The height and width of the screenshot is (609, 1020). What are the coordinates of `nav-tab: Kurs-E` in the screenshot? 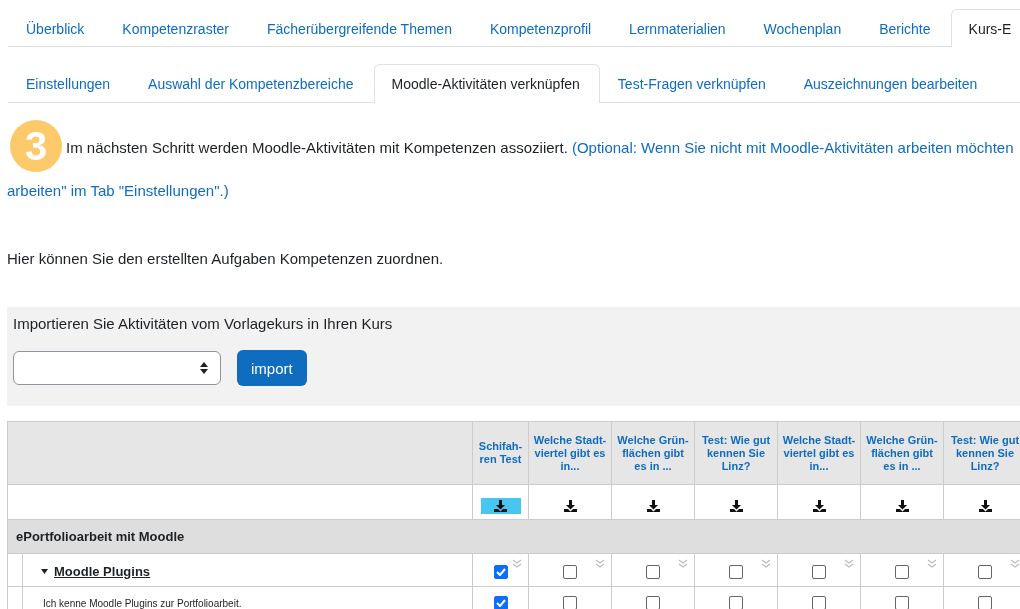 It's located at (985, 28).